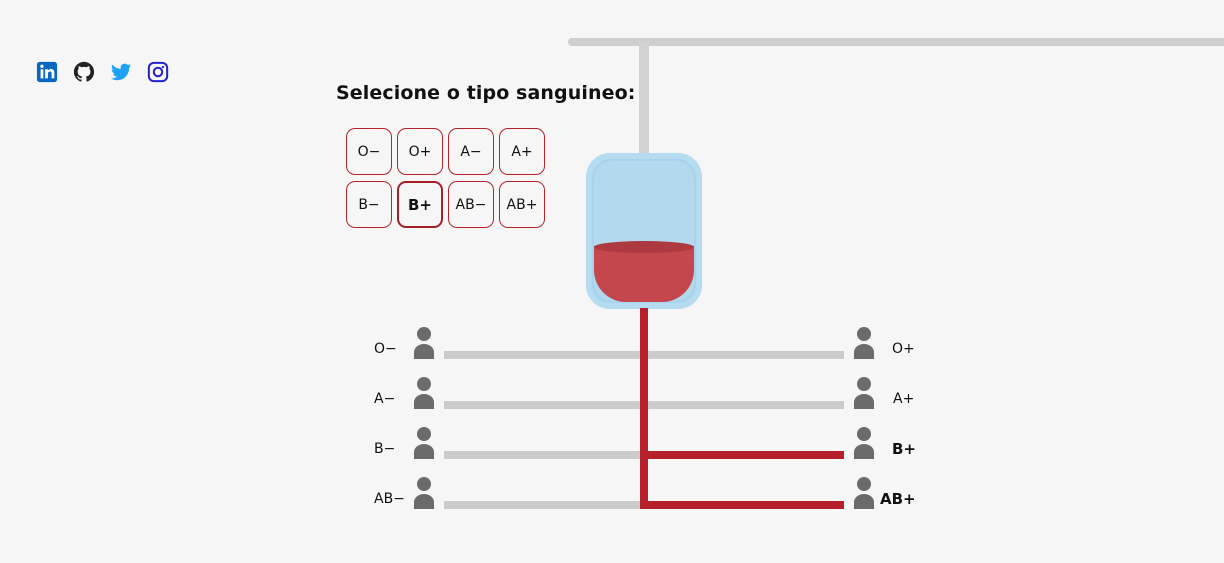 The height and width of the screenshot is (563, 1224). I want to click on iv-stand-bar, so click(896, 42).